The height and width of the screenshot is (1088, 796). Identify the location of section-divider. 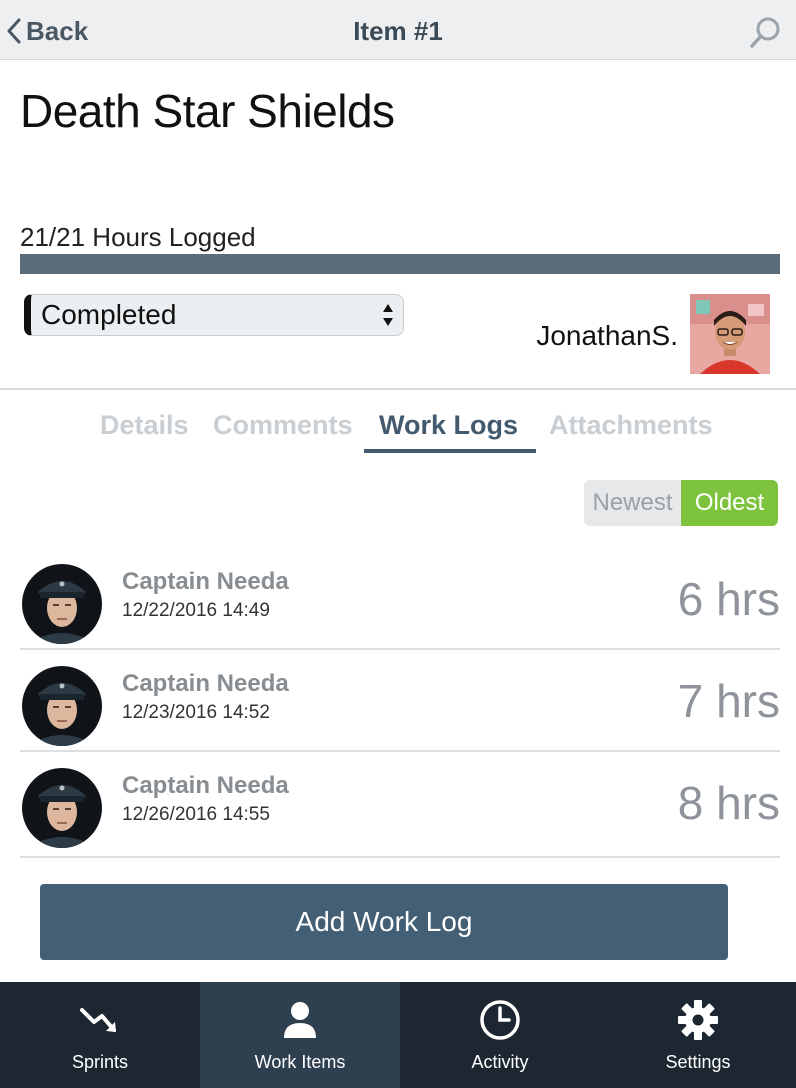
(398, 389).